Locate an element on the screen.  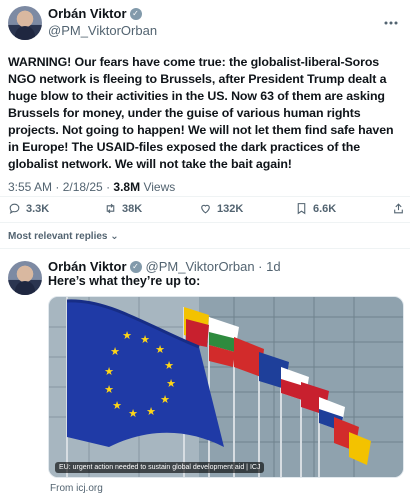
bookmark-button: 6.6K is located at coordinates (315, 208).